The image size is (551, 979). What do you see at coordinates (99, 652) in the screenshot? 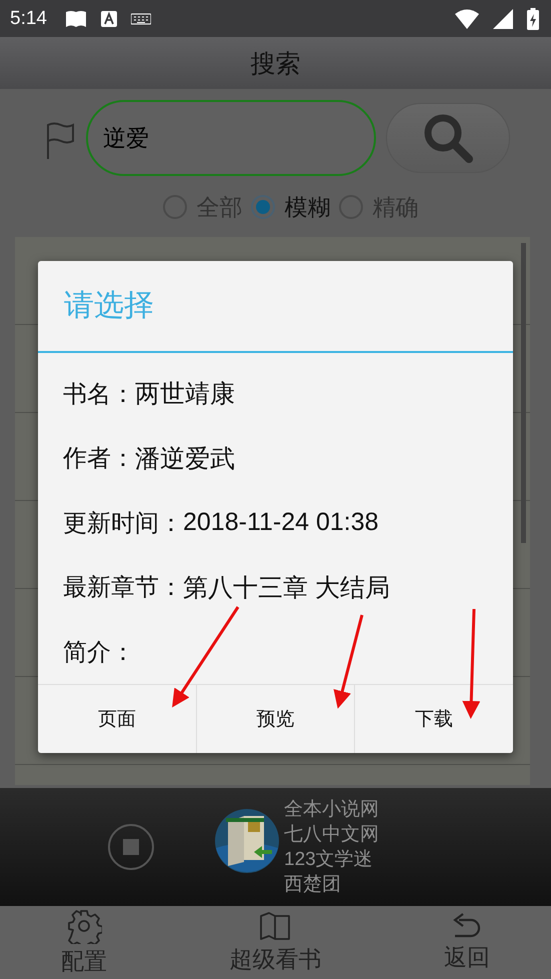
I see `field-label: 简介：` at bounding box center [99, 652].